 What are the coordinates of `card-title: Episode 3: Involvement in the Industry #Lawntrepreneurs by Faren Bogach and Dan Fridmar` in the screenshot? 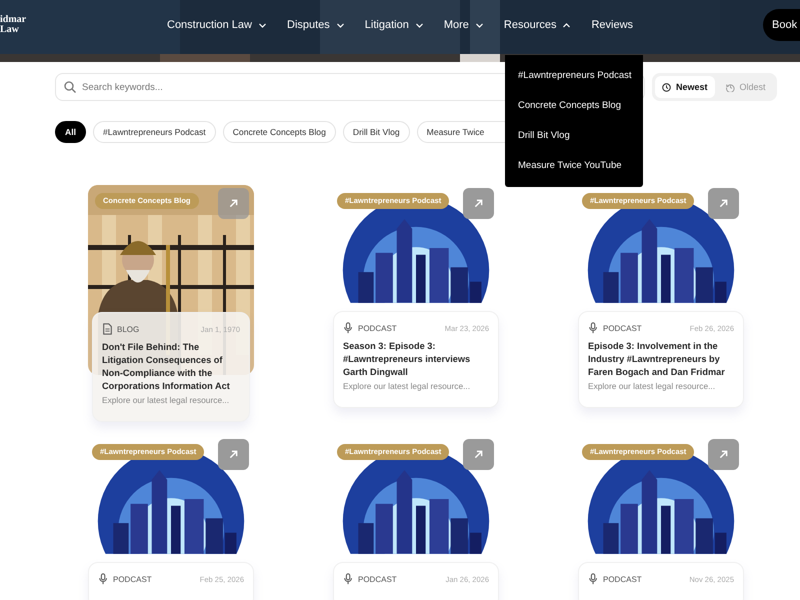 It's located at (657, 359).